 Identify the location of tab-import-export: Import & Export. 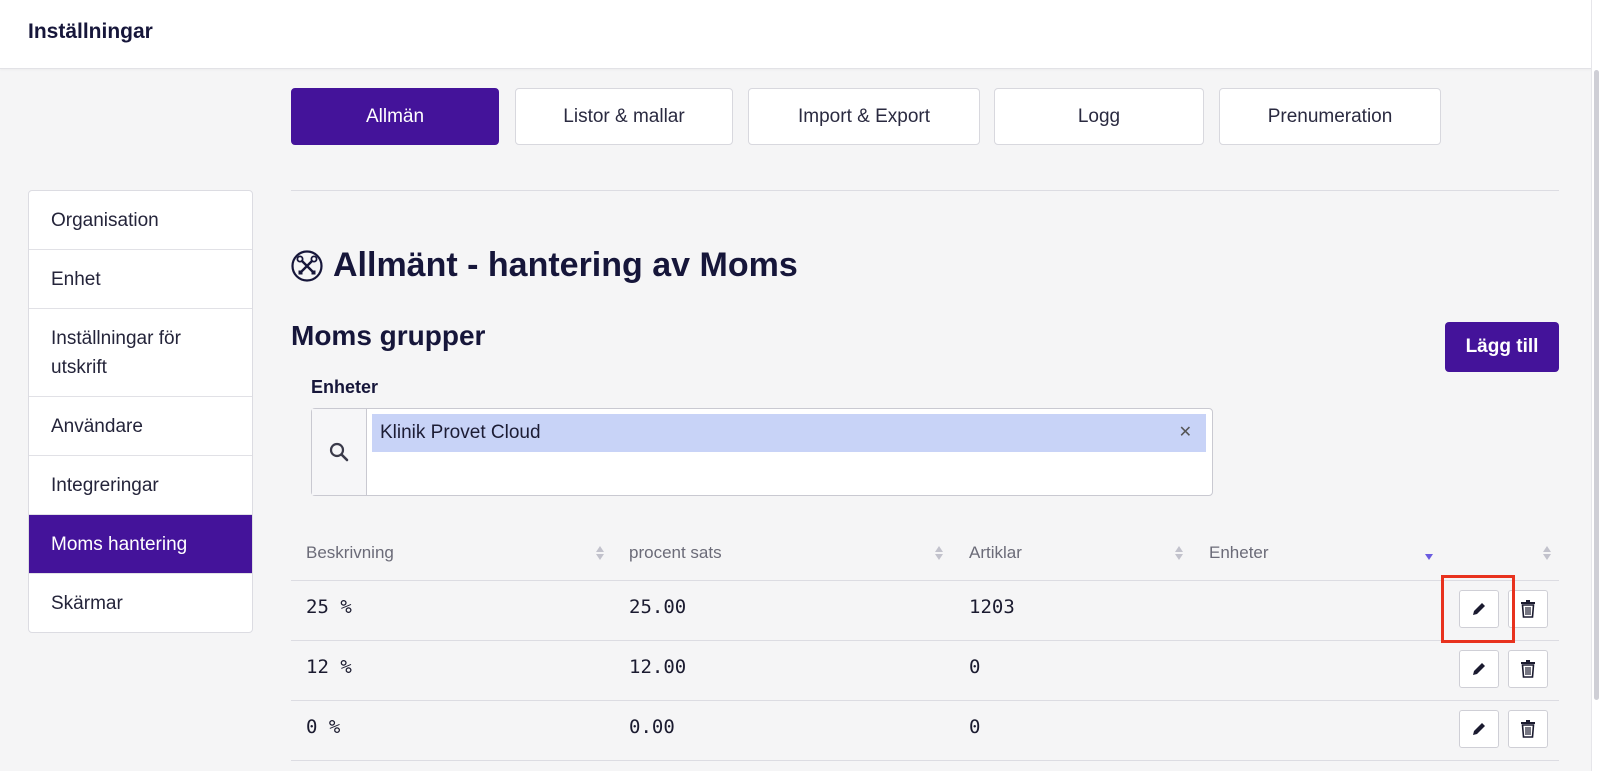
(864, 116).